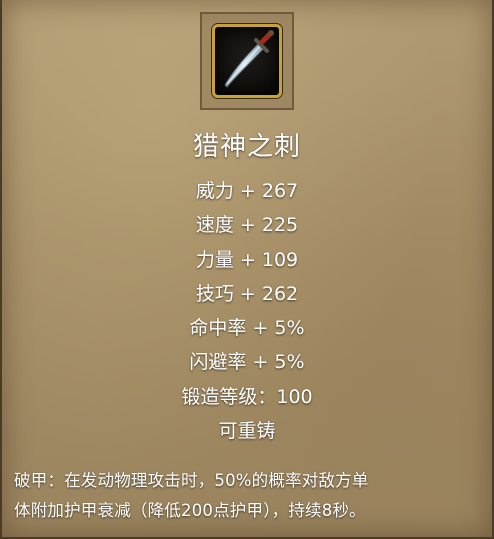 This screenshot has height=539, width=494. I want to click on stat-strength: 力量 + 109, so click(247, 259).